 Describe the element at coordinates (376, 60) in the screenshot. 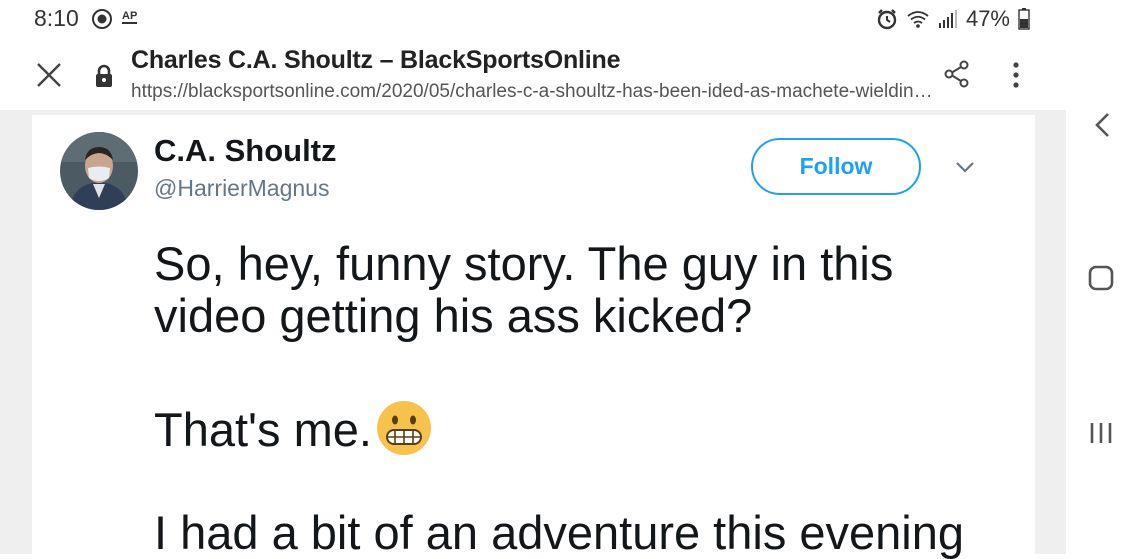

I see `page-title: Charles C.A. Shoultz – BlackSportsOnline` at that location.